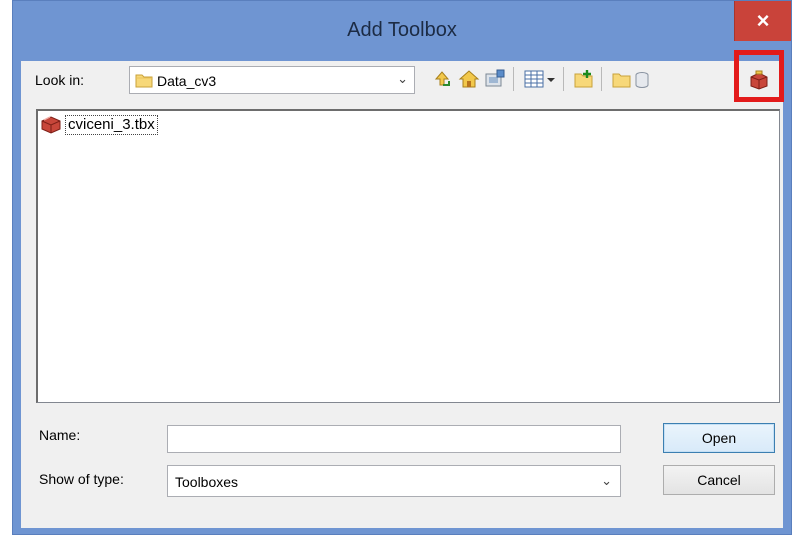 Image resolution: width=794 pixels, height=535 pixels. I want to click on show-of-type-dropdown: Toolboxes ⌄, so click(394, 481).